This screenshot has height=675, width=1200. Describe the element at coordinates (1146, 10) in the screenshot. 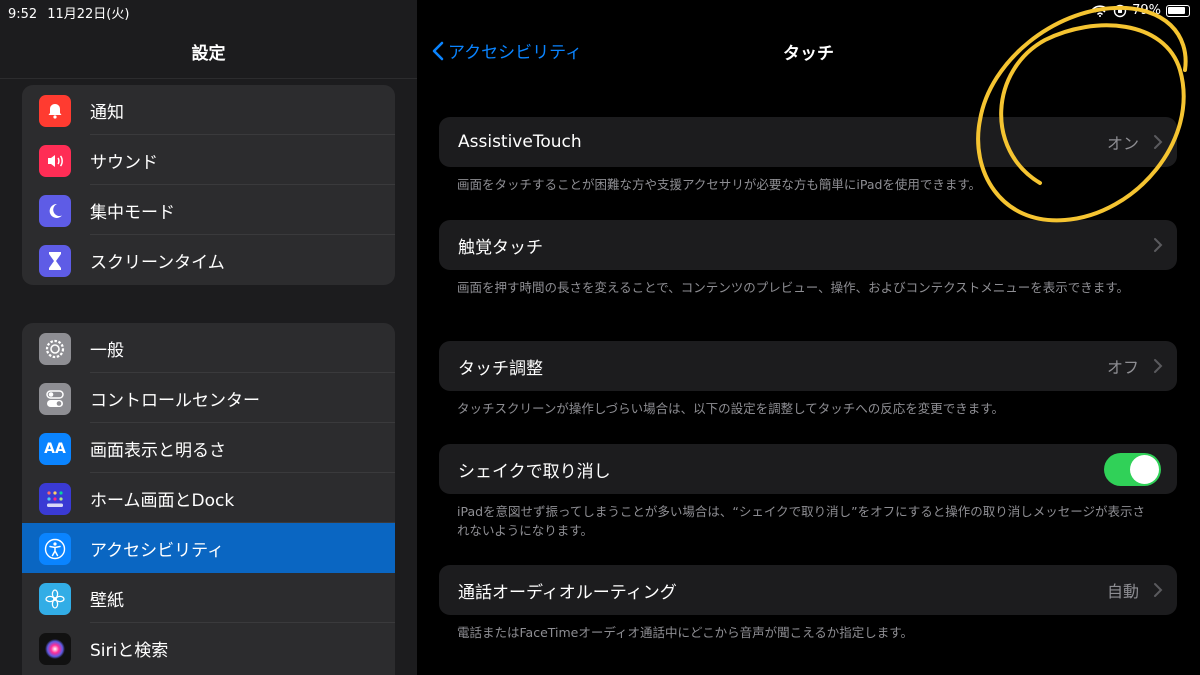

I see `battery-percent: 79%` at that location.